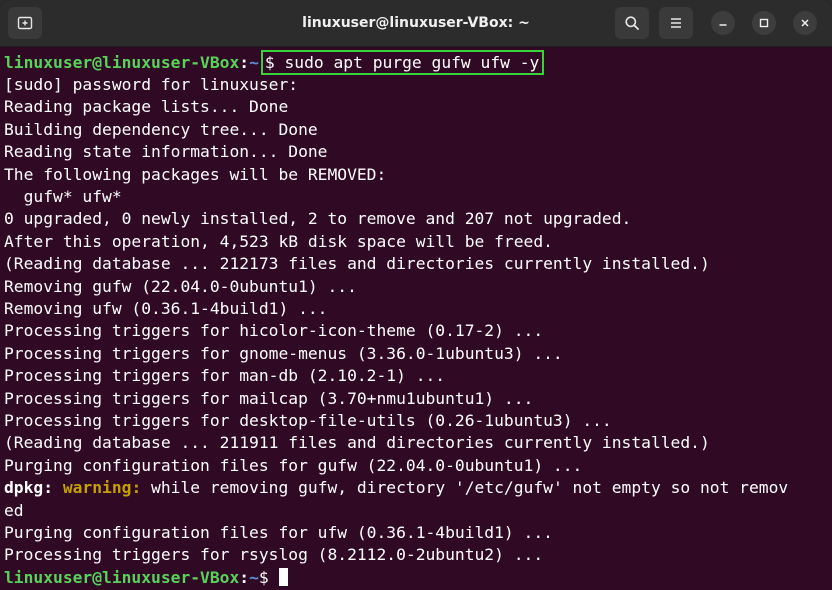 The image size is (832, 590). I want to click on close-button, so click(805, 23).